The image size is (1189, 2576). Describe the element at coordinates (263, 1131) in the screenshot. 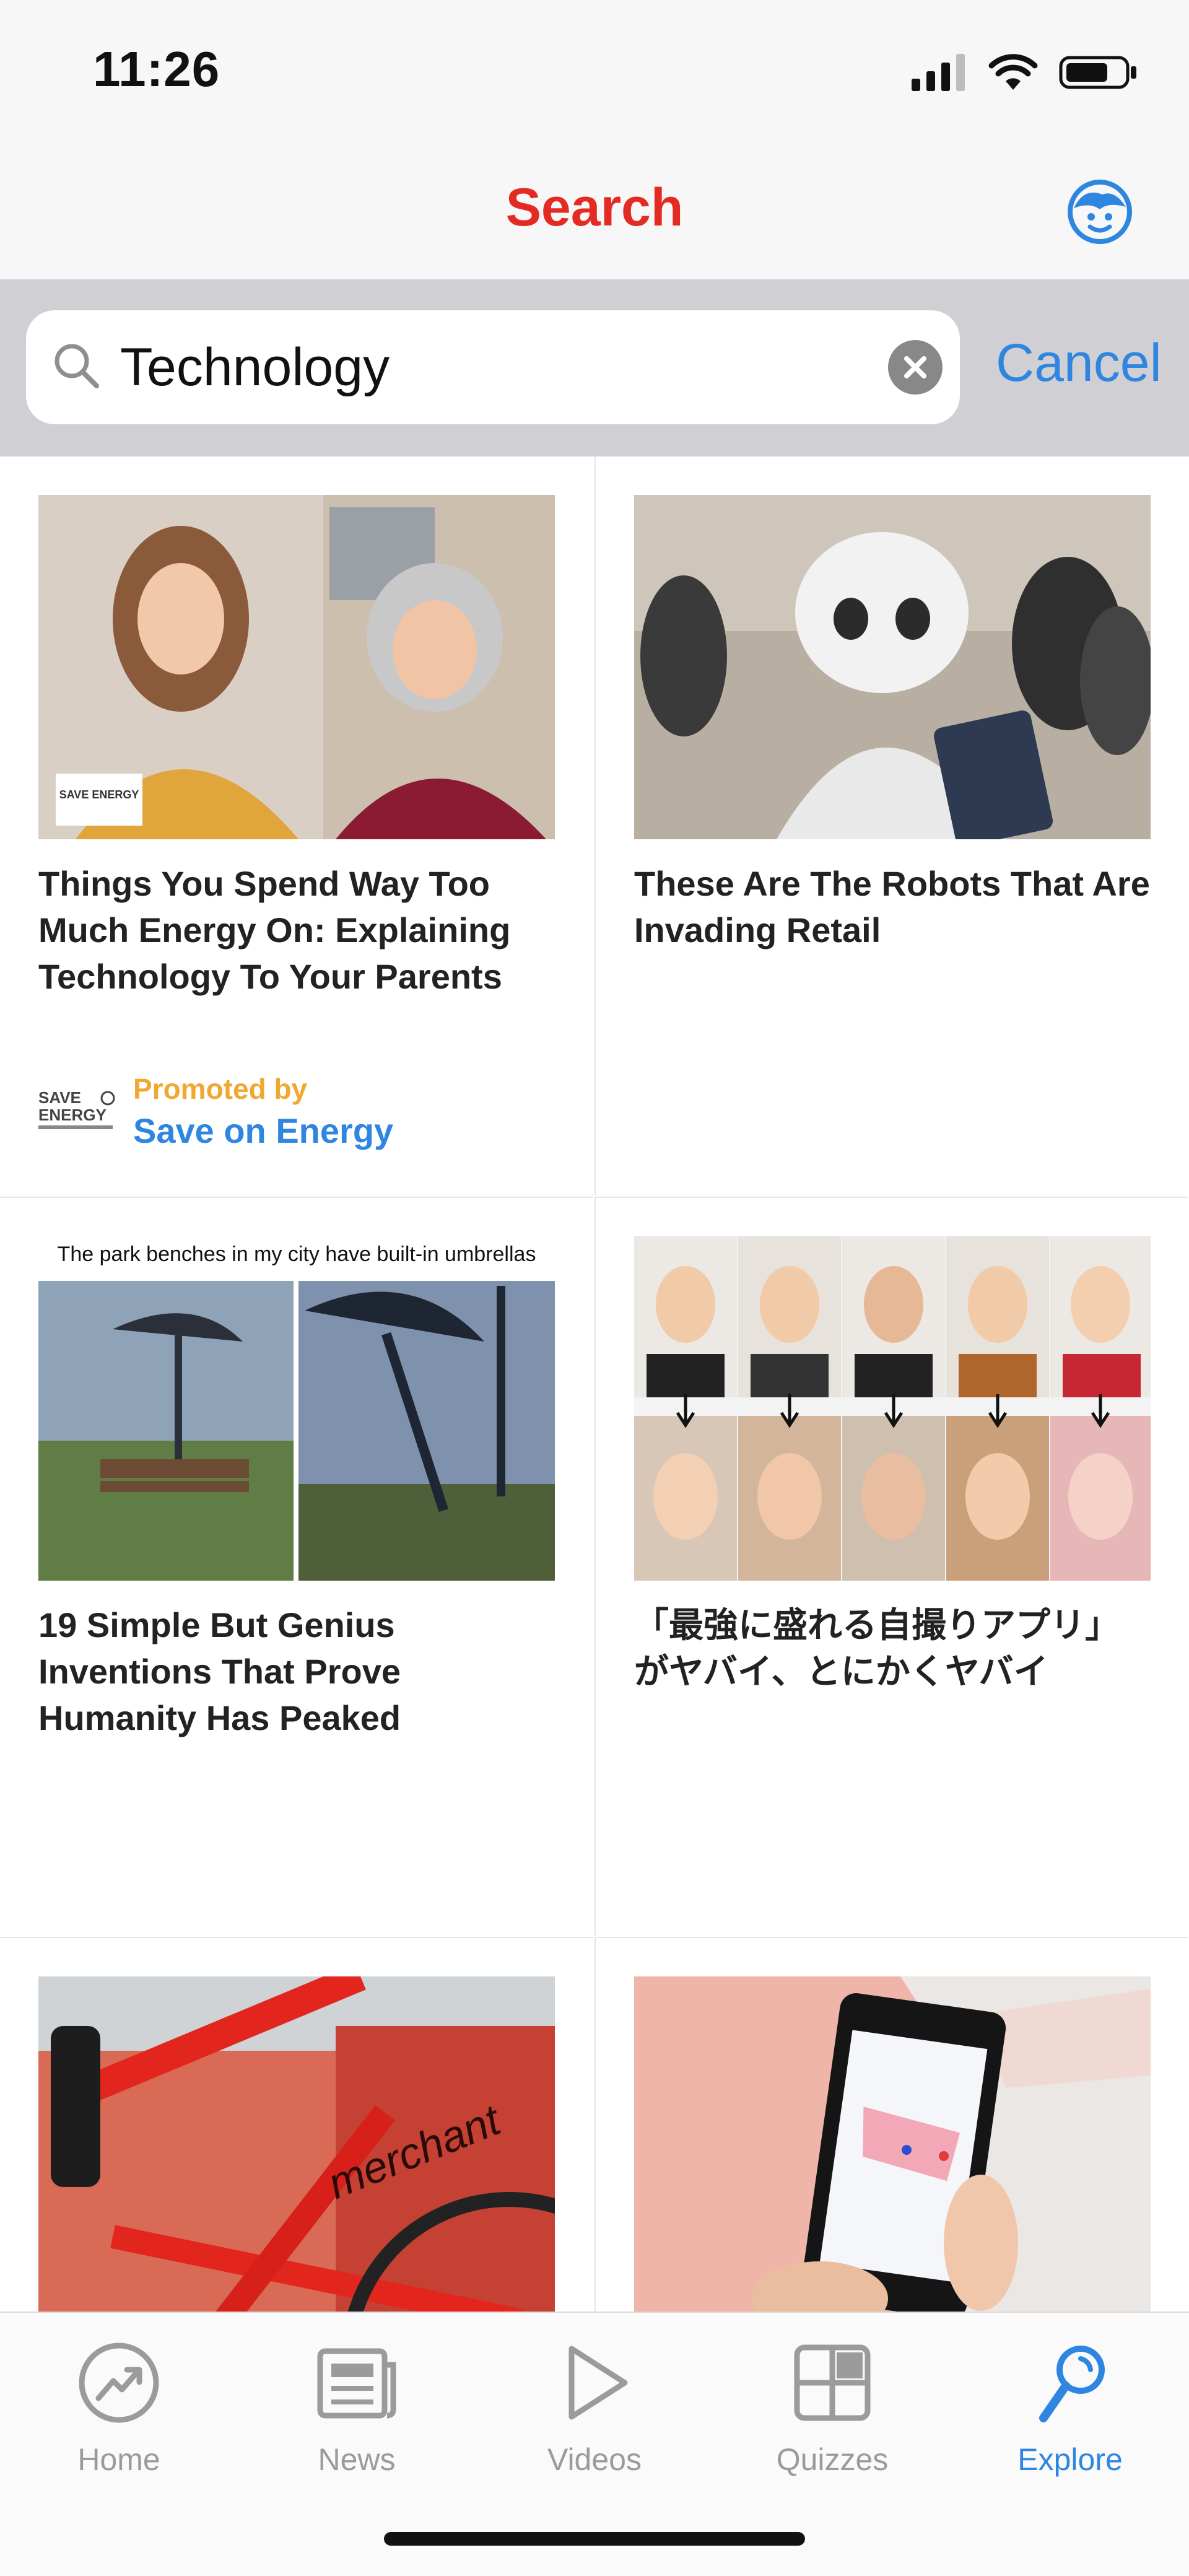

I see `promo-sponsor-link: Save on Energy` at that location.